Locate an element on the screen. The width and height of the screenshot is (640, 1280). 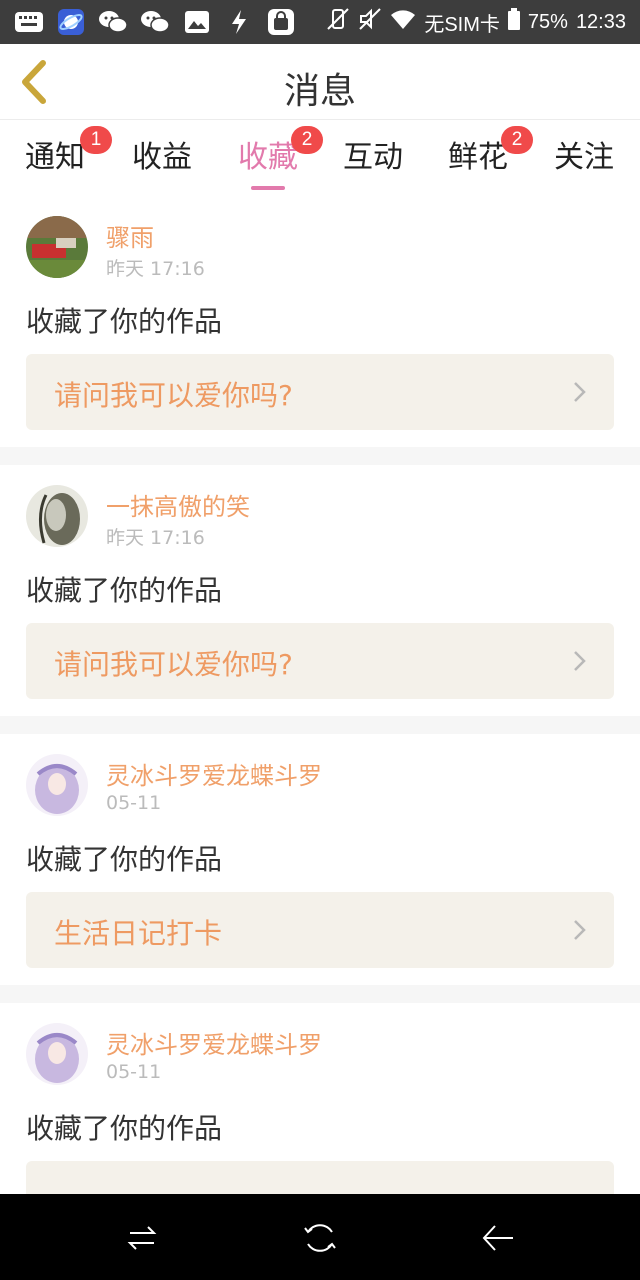
tab-label: 鲜花 is located at coordinates (478, 157).